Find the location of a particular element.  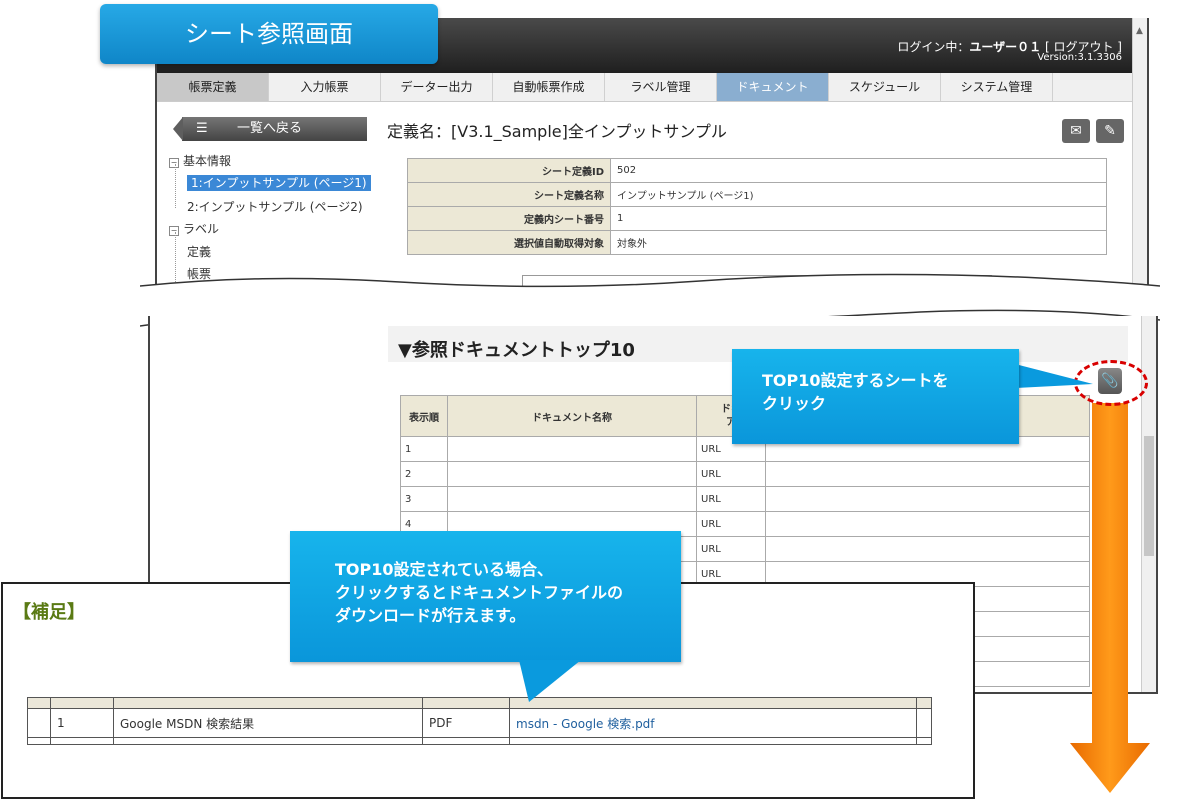

login-prefix: ログイン中： is located at coordinates (933, 47).